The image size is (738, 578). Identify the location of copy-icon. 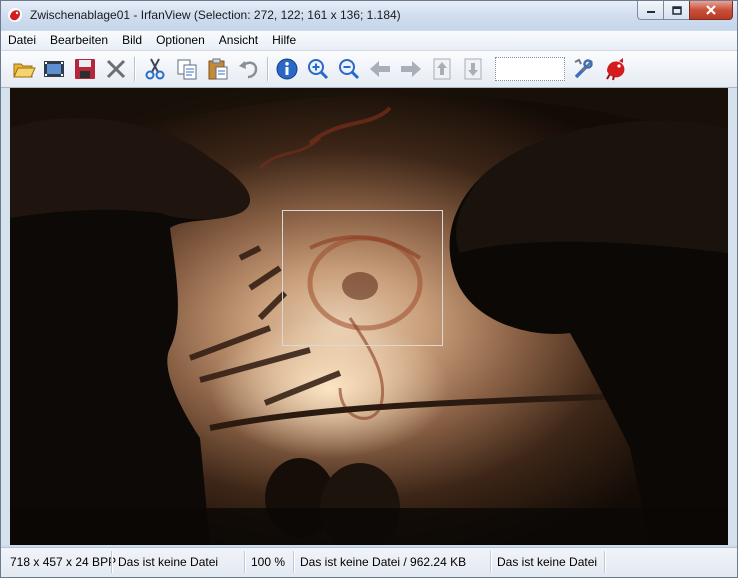
(187, 69).